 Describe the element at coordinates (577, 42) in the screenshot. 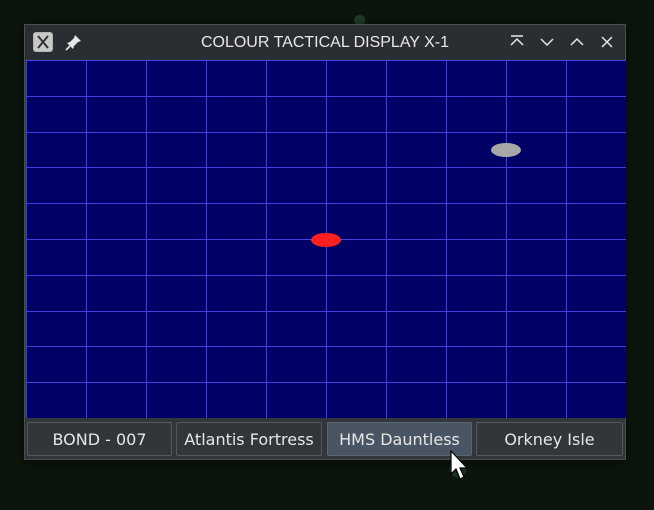

I see `chevron-up-icon` at that location.